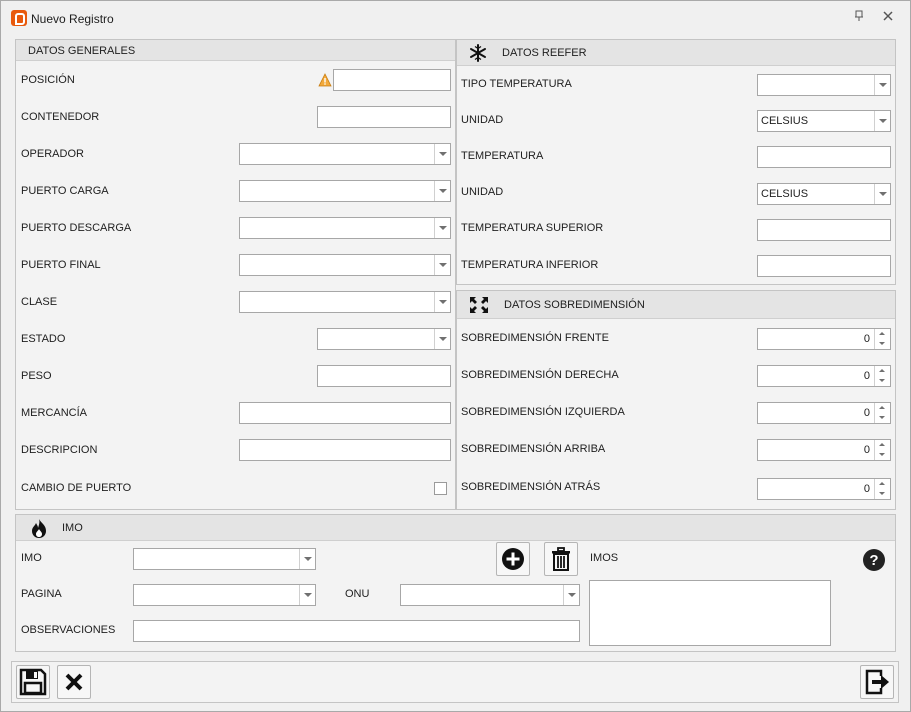  I want to click on fire-icon, so click(39, 529).